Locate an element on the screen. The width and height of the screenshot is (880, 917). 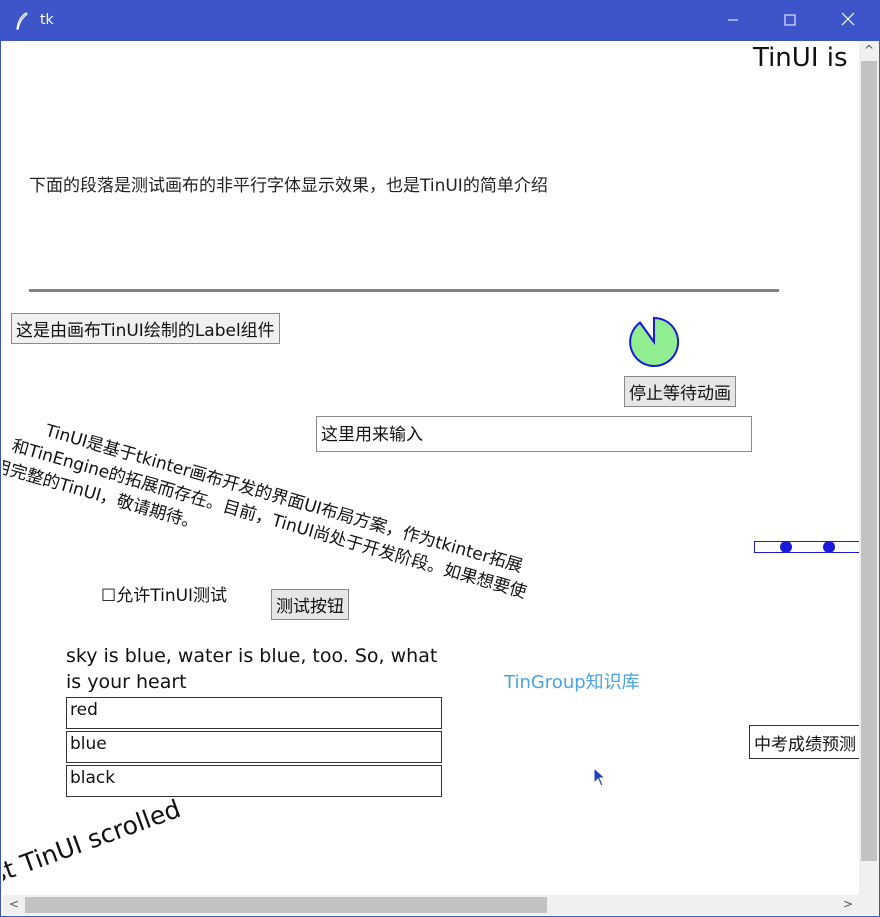
intro-text: 下面的段落是测试画布的非平行字体显示效果，也是TinUI的简单介绍 is located at coordinates (288, 186).